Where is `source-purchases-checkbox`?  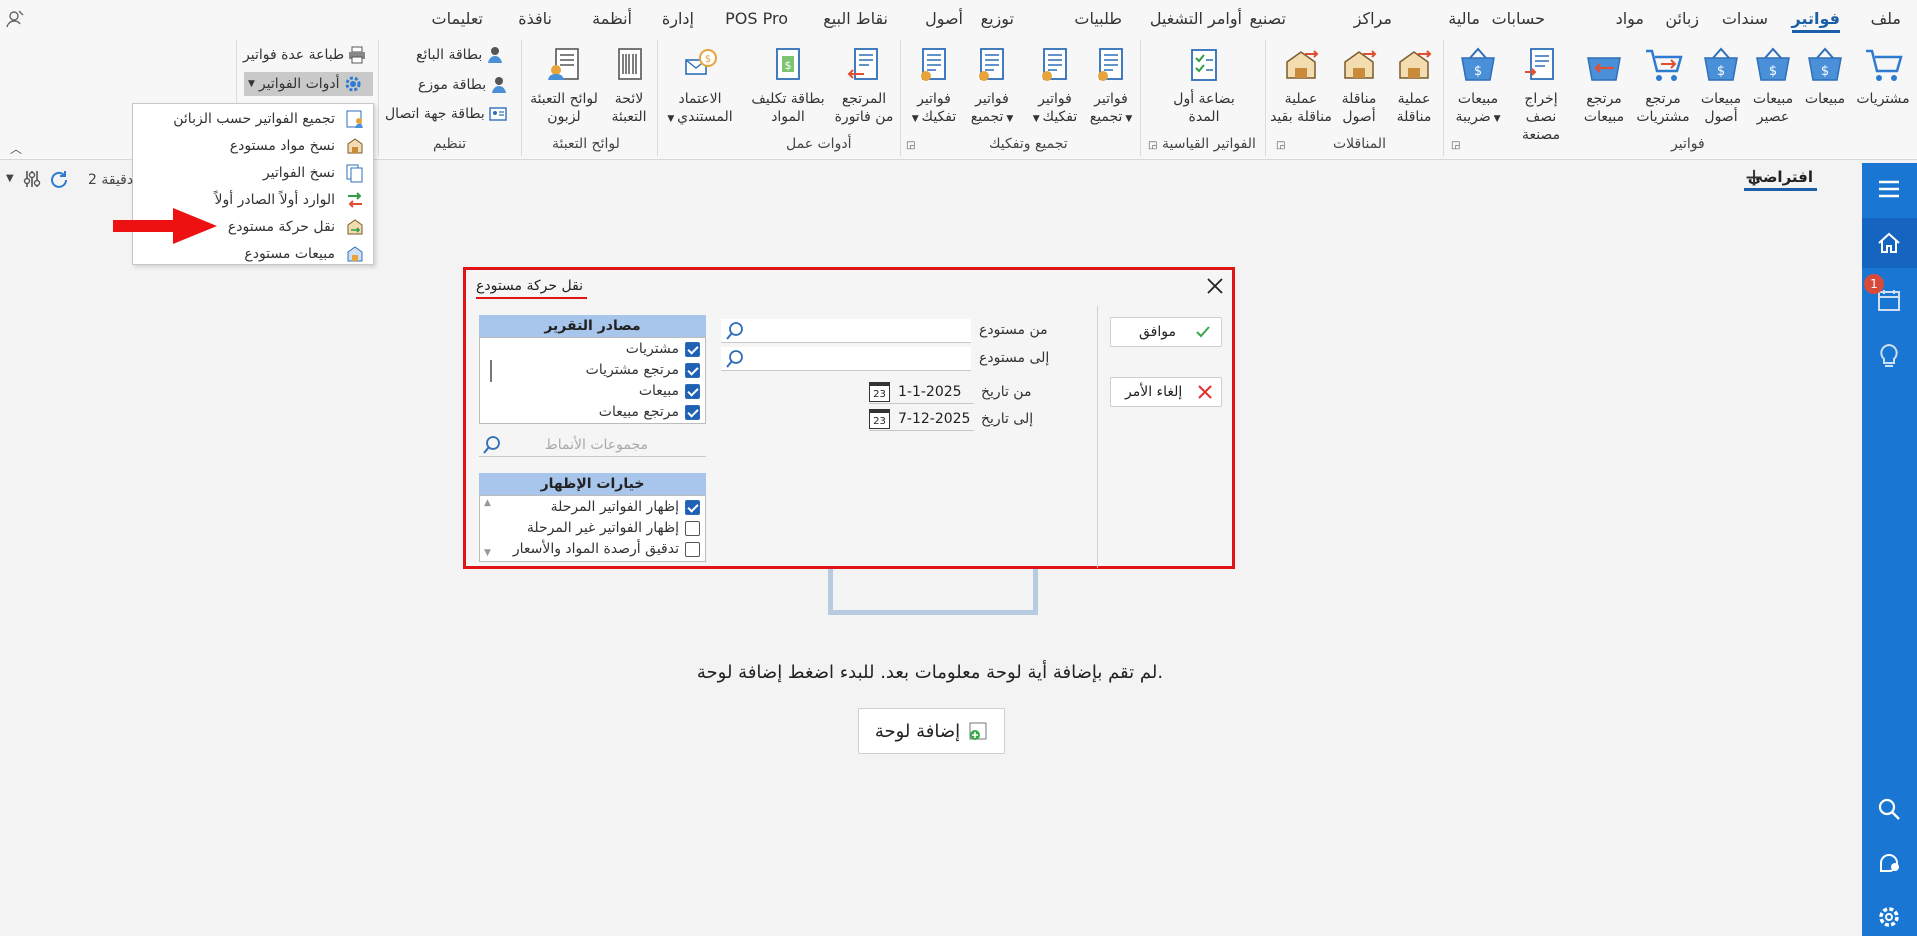
source-purchases-checkbox is located at coordinates (692, 349).